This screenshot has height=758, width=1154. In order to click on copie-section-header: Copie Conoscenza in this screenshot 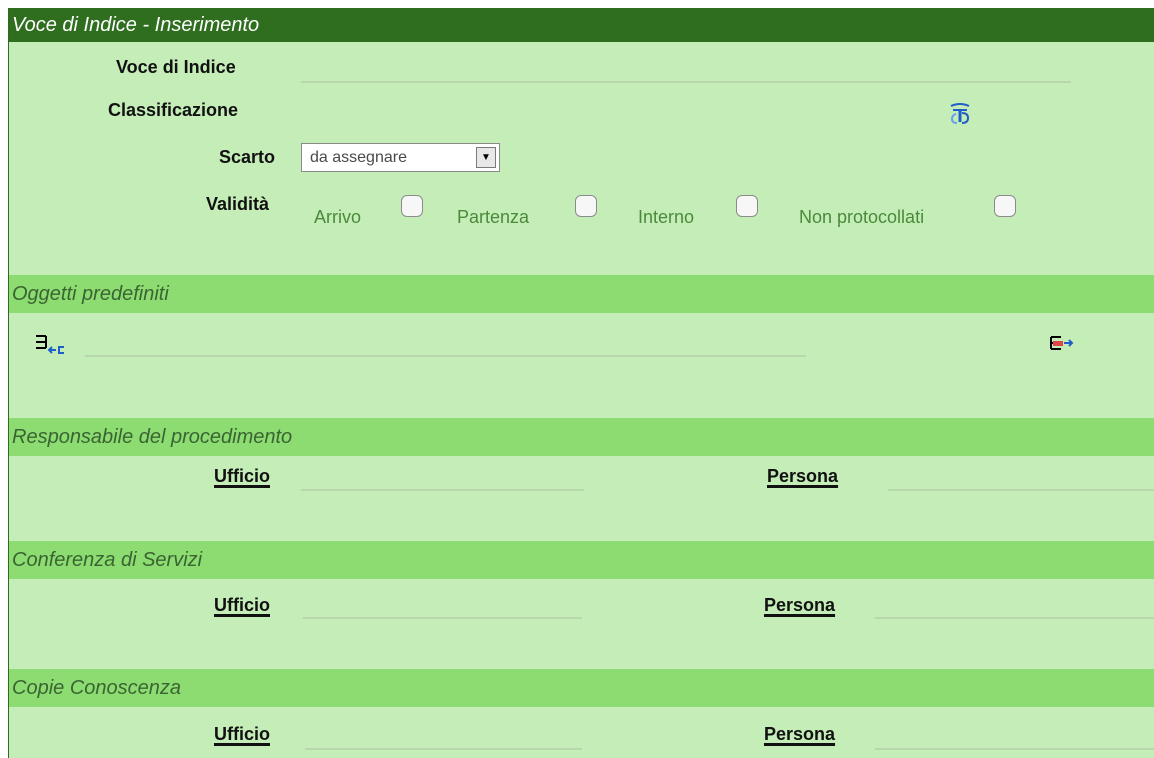, I will do `click(581, 688)`.